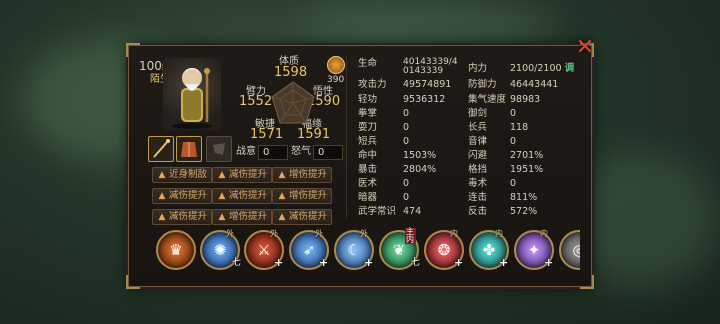 The height and width of the screenshot is (324, 720). Describe the element at coordinates (309, 250) in the screenshot. I see `spear-thrust-icon: ➶` at that location.